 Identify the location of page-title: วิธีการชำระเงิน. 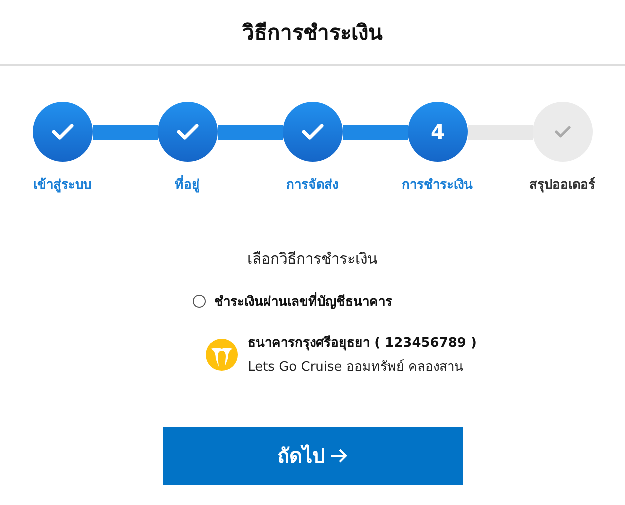
(312, 33).